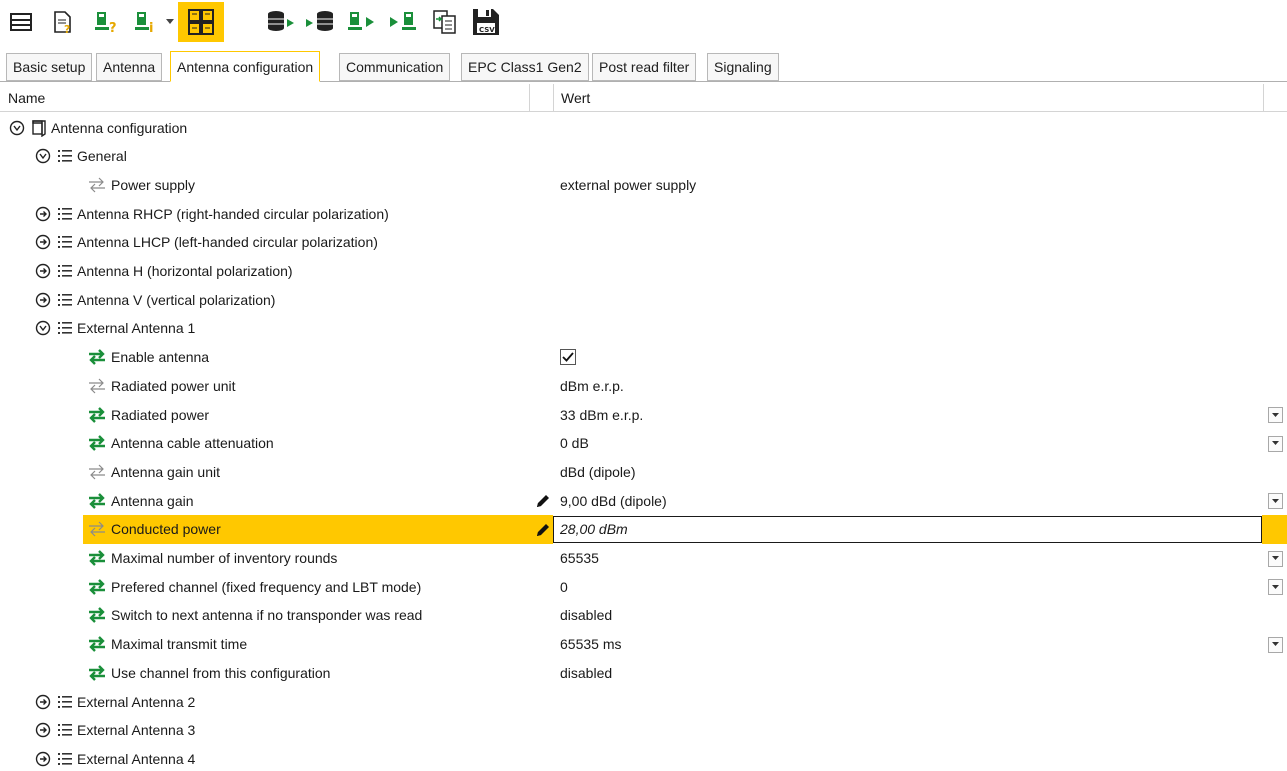  What do you see at coordinates (97, 415) in the screenshot?
I see `transfer-arrows-icon` at bounding box center [97, 415].